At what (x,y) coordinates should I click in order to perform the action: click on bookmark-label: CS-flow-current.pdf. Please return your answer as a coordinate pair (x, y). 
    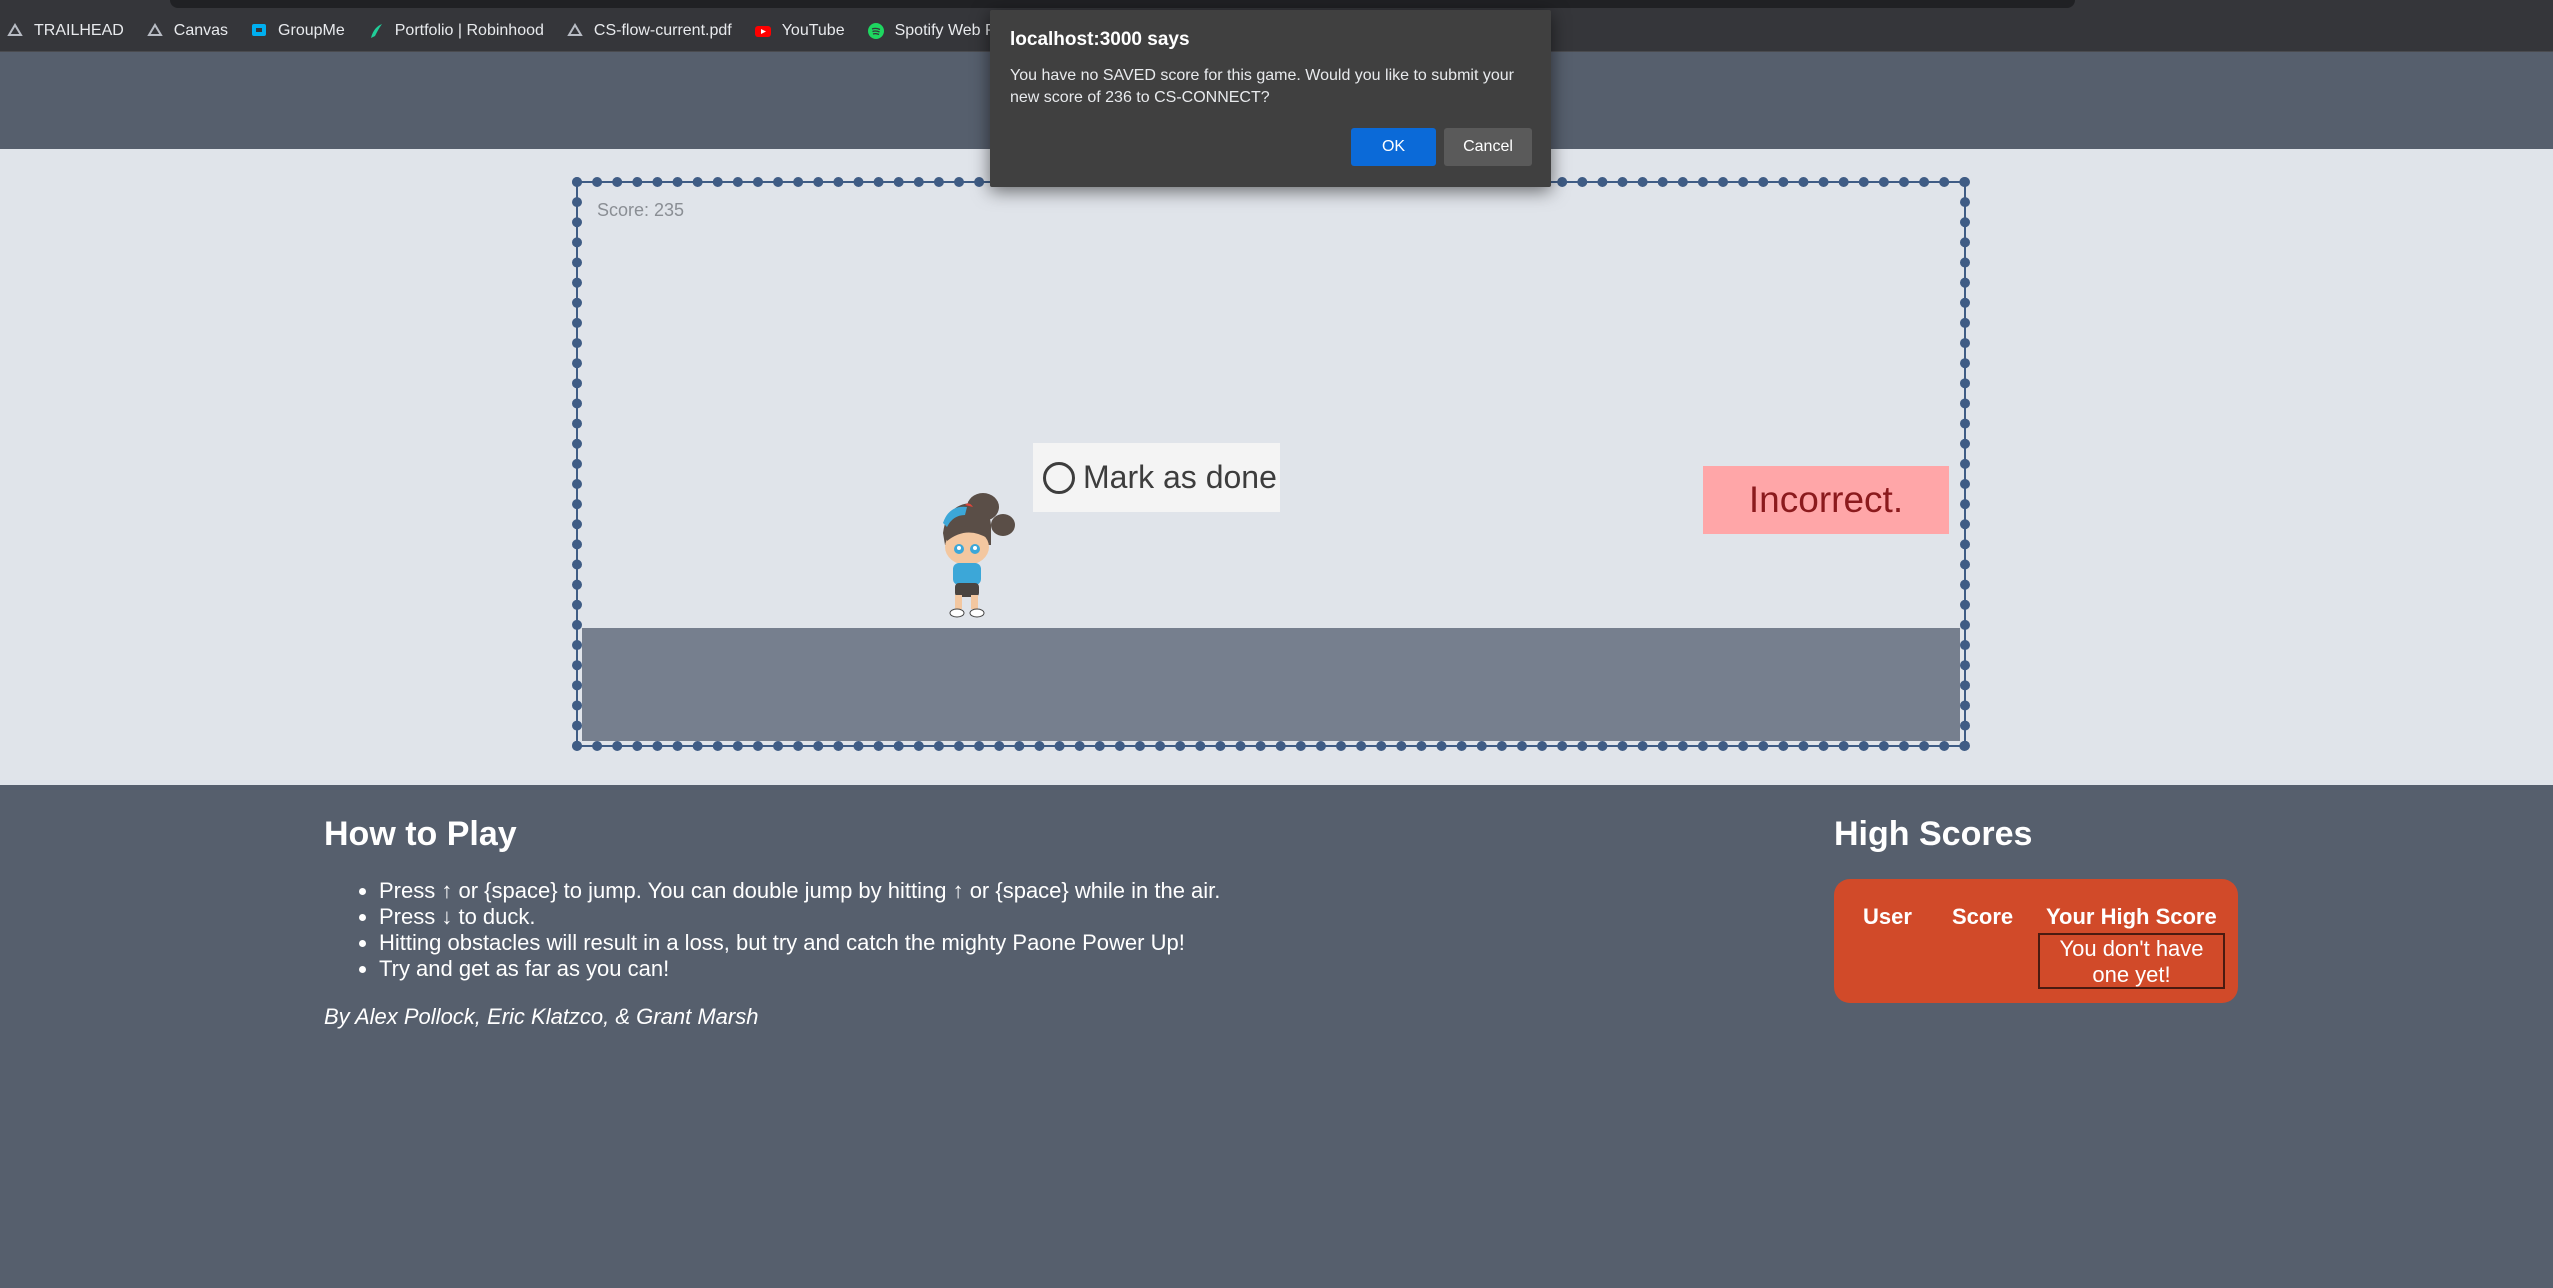
    Looking at the image, I should click on (662, 30).